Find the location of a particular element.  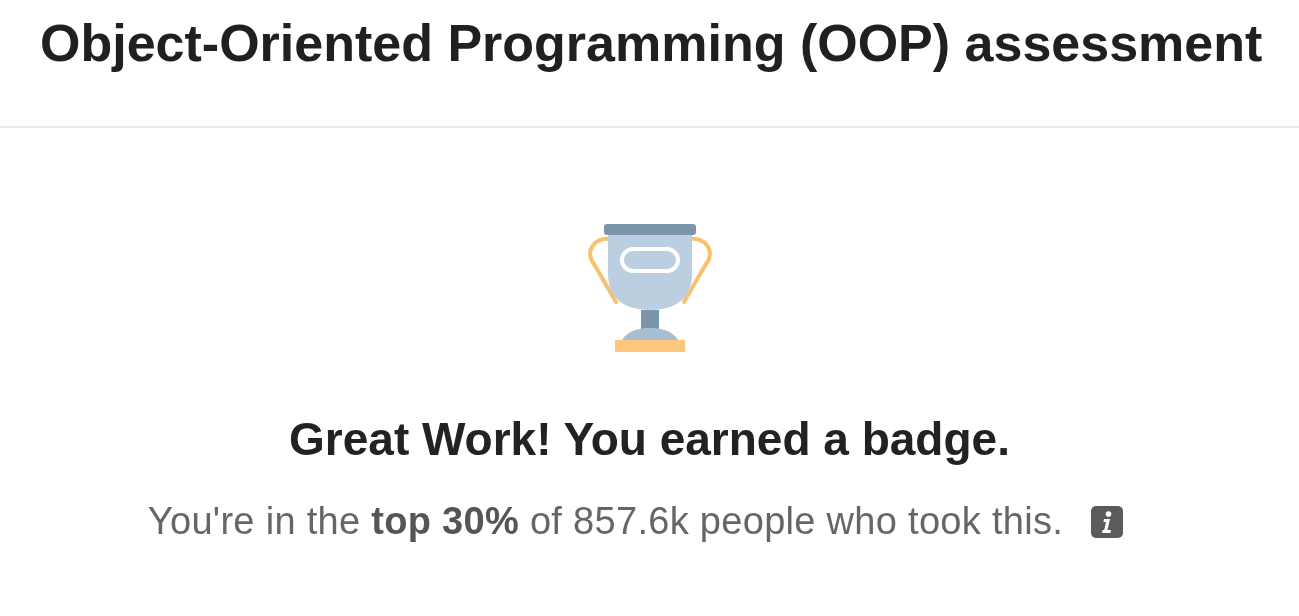

assessment-title: Object-Oriented Programming (OOP) assessment is located at coordinates (651, 43).